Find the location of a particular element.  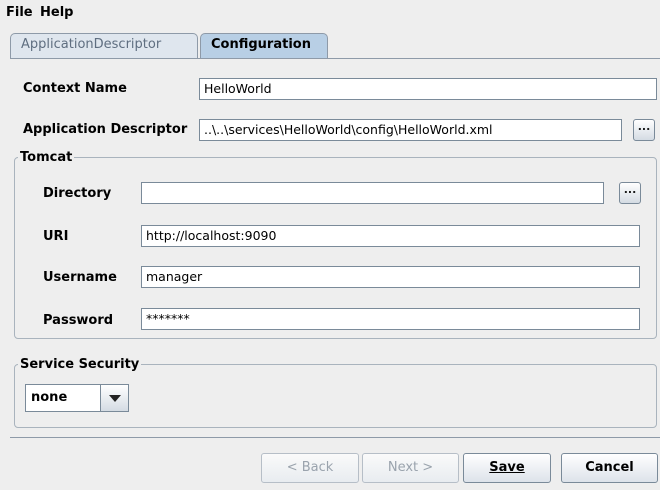

username-field: manager is located at coordinates (390, 277).